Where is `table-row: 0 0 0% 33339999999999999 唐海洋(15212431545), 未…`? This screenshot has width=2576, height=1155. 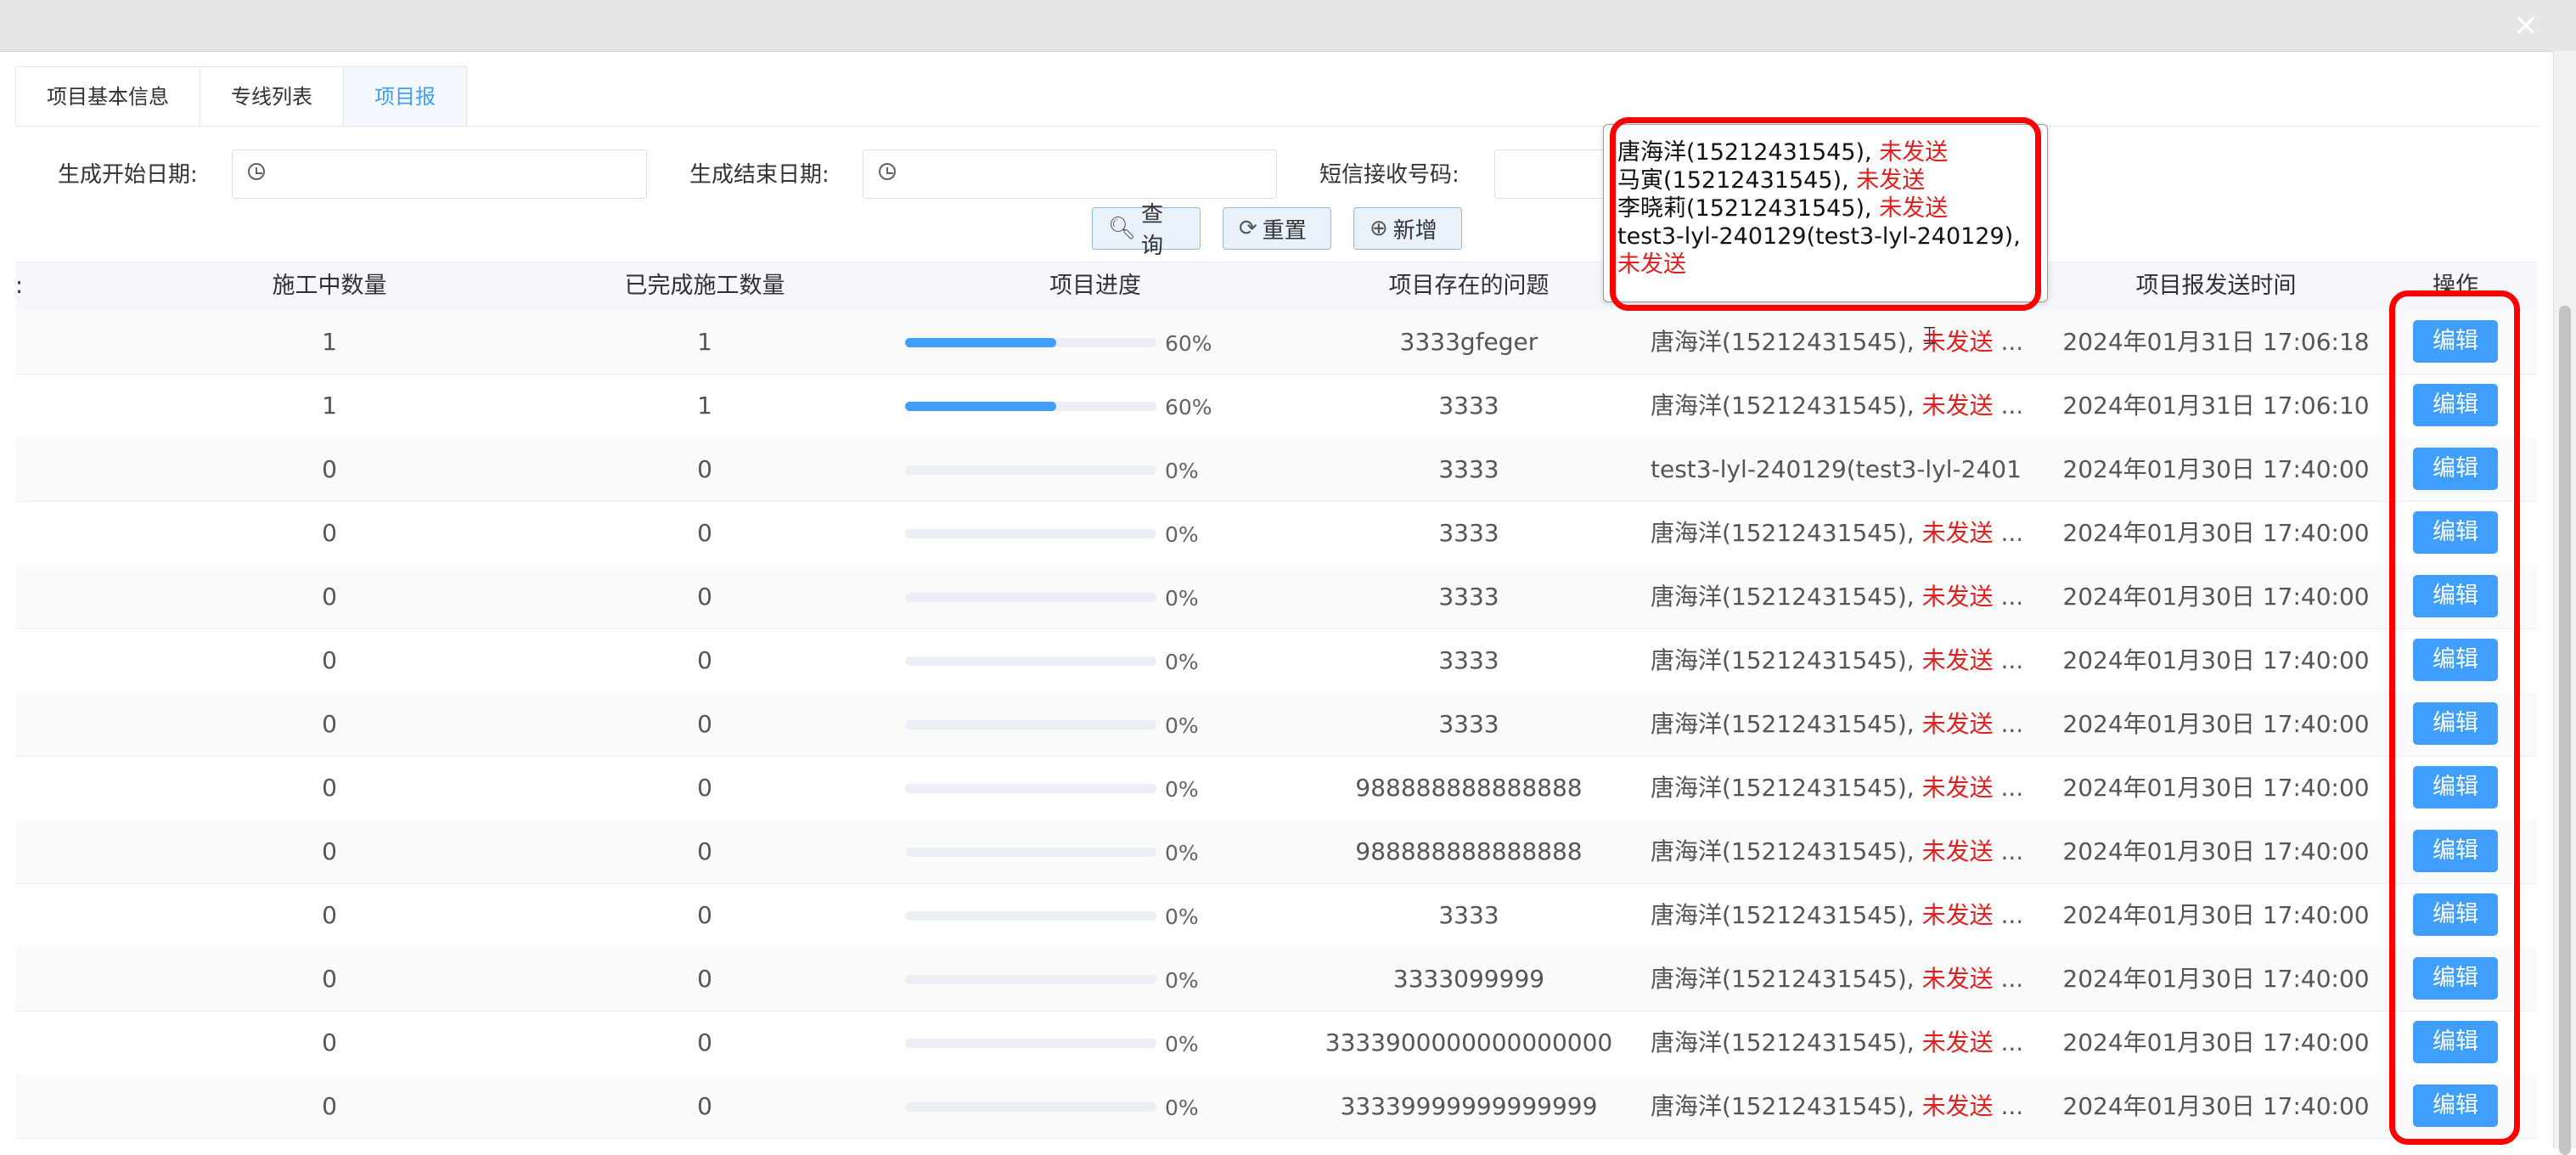 table-row: 0 0 0% 33339999999999999 唐海洋(15212431545), 未… is located at coordinates (1276, 1106).